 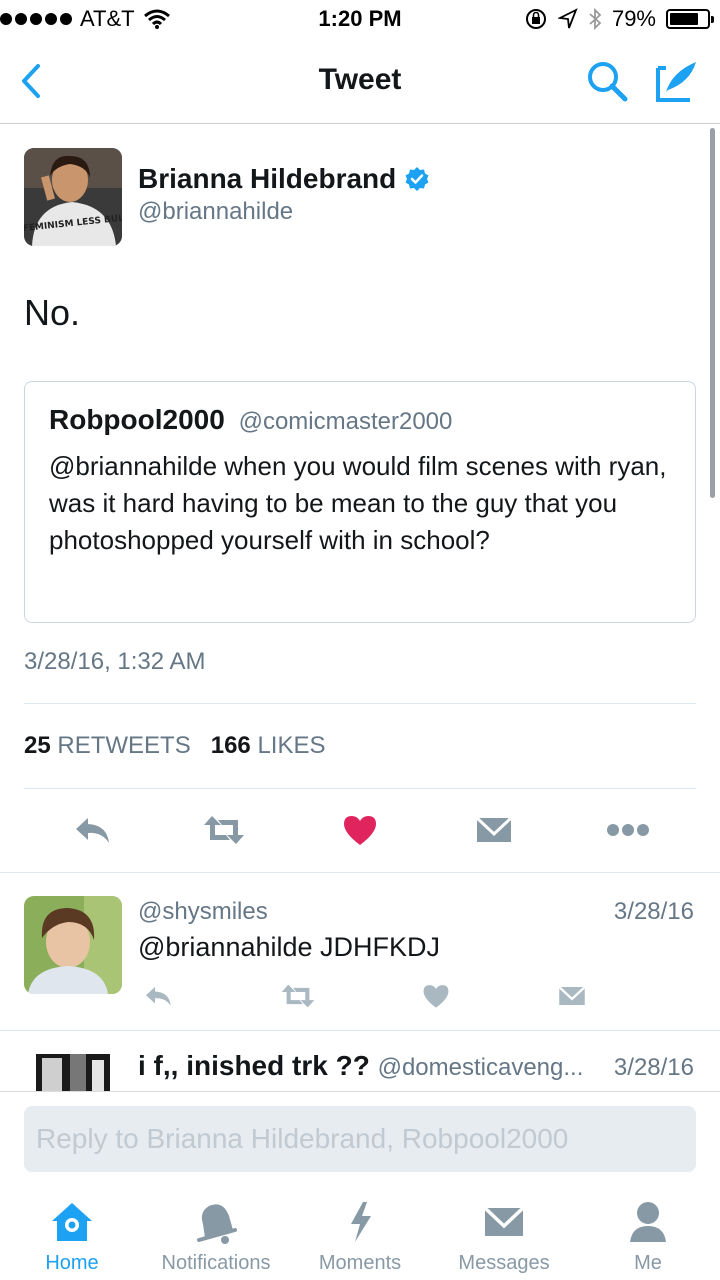 What do you see at coordinates (360, 20) in the screenshot?
I see `status-bar: AT&T 1:20 PM 79%` at bounding box center [360, 20].